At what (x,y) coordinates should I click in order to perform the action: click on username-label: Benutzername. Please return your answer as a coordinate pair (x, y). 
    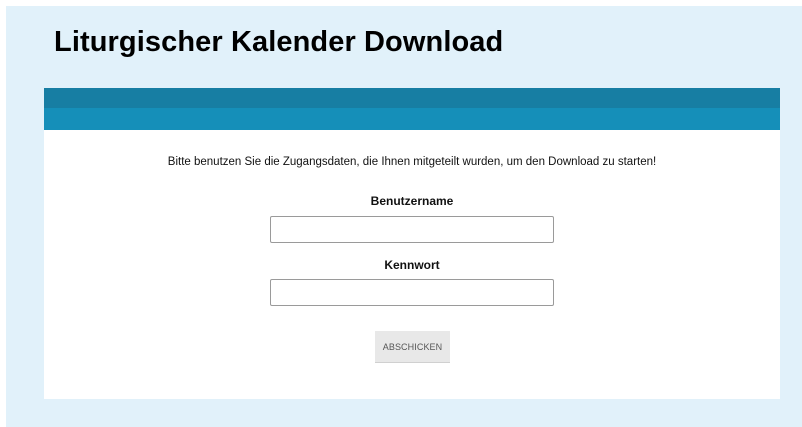
    Looking at the image, I should click on (412, 201).